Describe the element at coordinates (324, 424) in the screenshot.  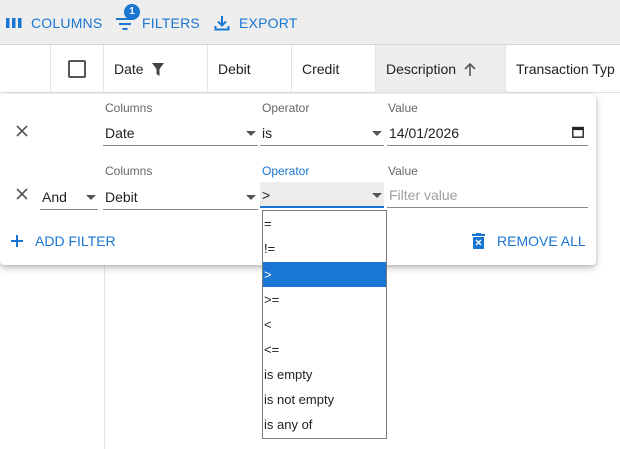
I see `operator-option: is any of` at that location.